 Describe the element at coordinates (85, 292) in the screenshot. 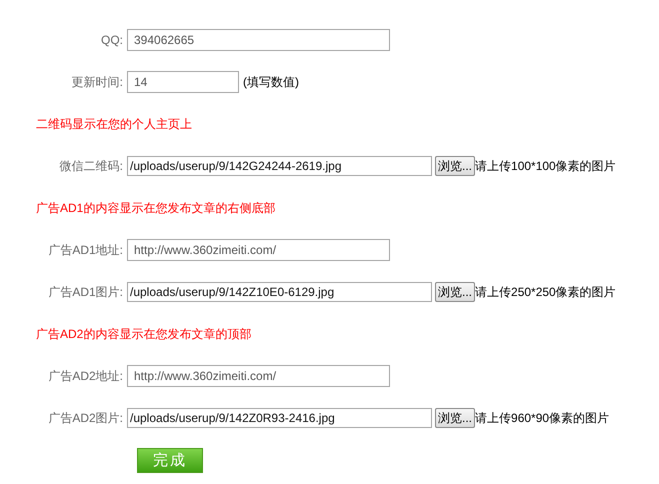

I see `field-label: 广告AD1图片:` at that location.